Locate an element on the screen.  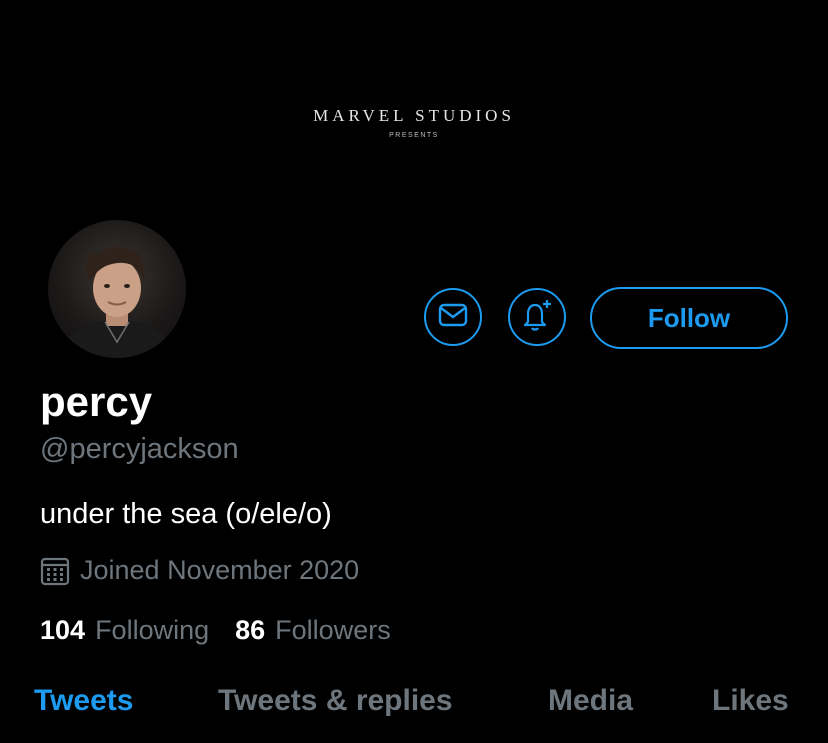
banner-title: MARVEL STUDIOS is located at coordinates (414, 115).